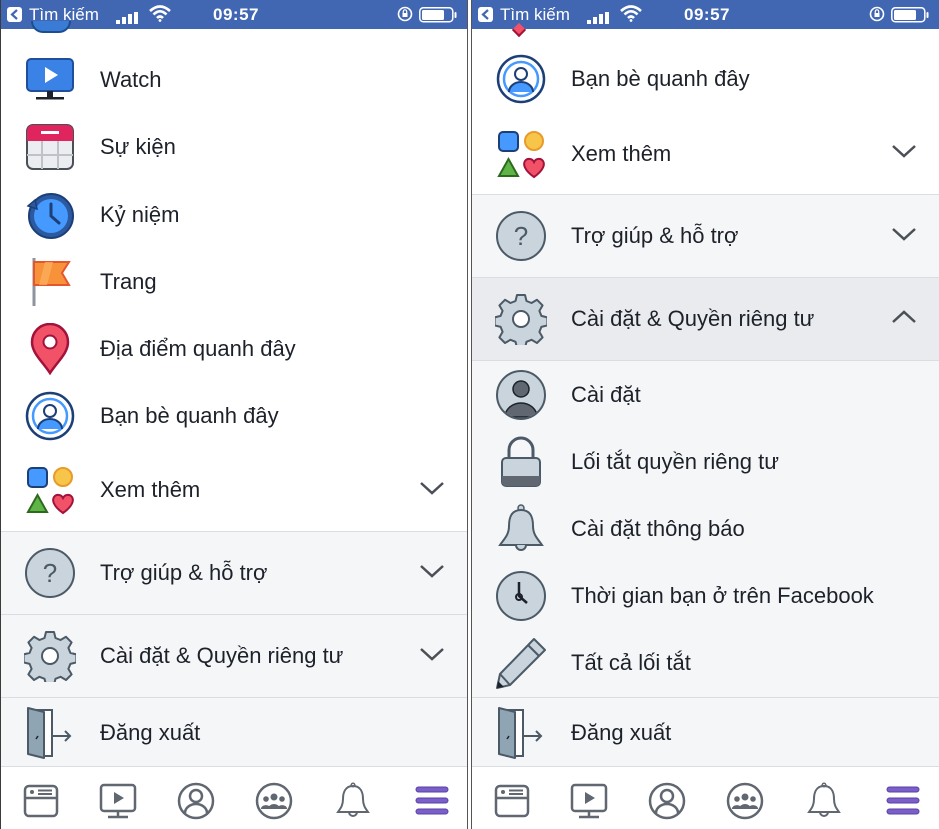  Describe the element at coordinates (705, 797) in the screenshot. I see `tab-bar` at that location.